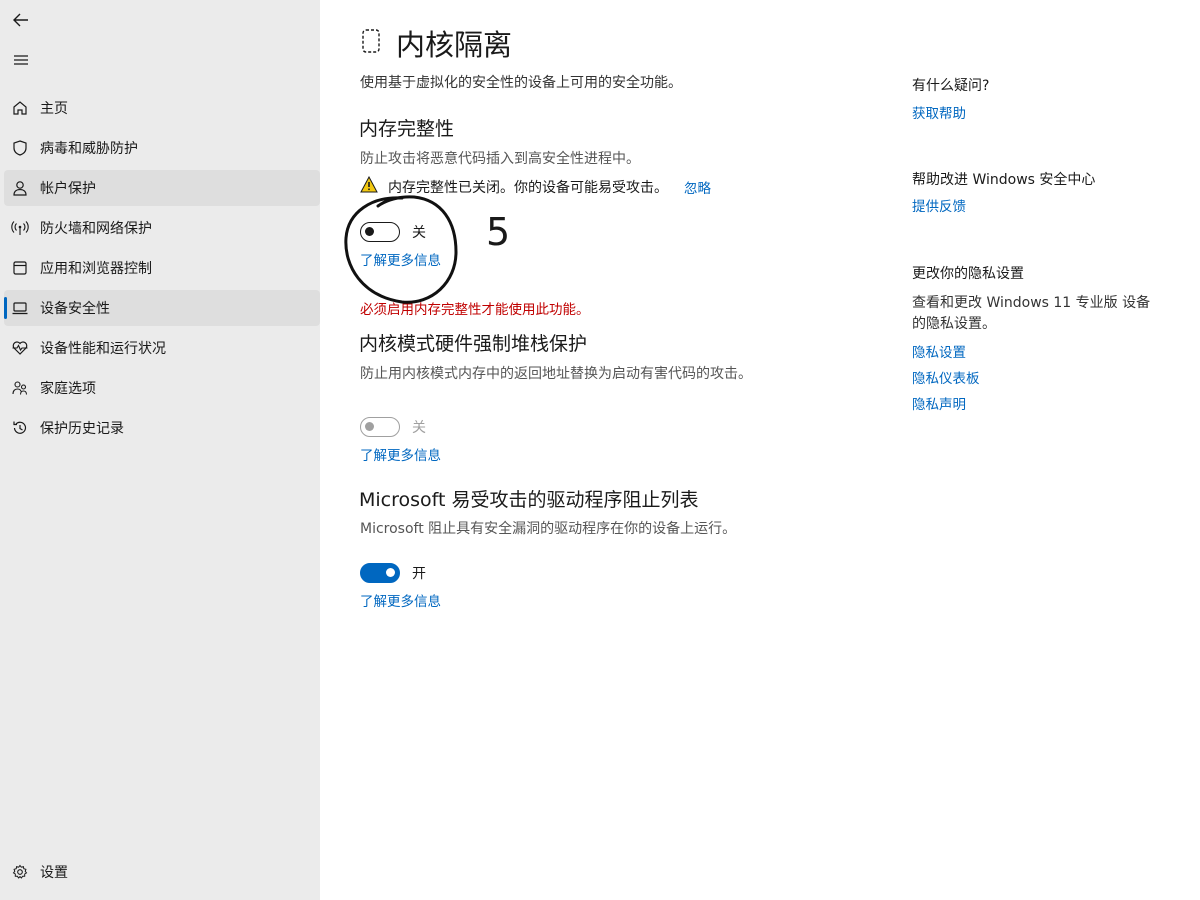 Image resolution: width=1200 pixels, height=900 pixels. What do you see at coordinates (939, 403) in the screenshot?
I see `privacy-statement-link: 隐私声明` at bounding box center [939, 403].